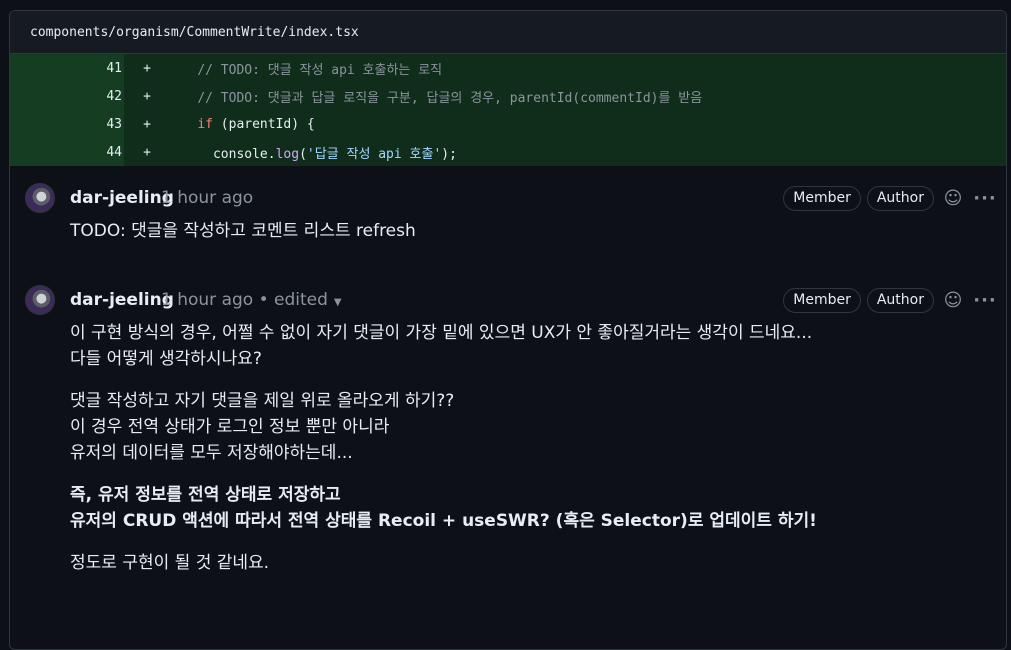  I want to click on line-number: 44, so click(67, 152).